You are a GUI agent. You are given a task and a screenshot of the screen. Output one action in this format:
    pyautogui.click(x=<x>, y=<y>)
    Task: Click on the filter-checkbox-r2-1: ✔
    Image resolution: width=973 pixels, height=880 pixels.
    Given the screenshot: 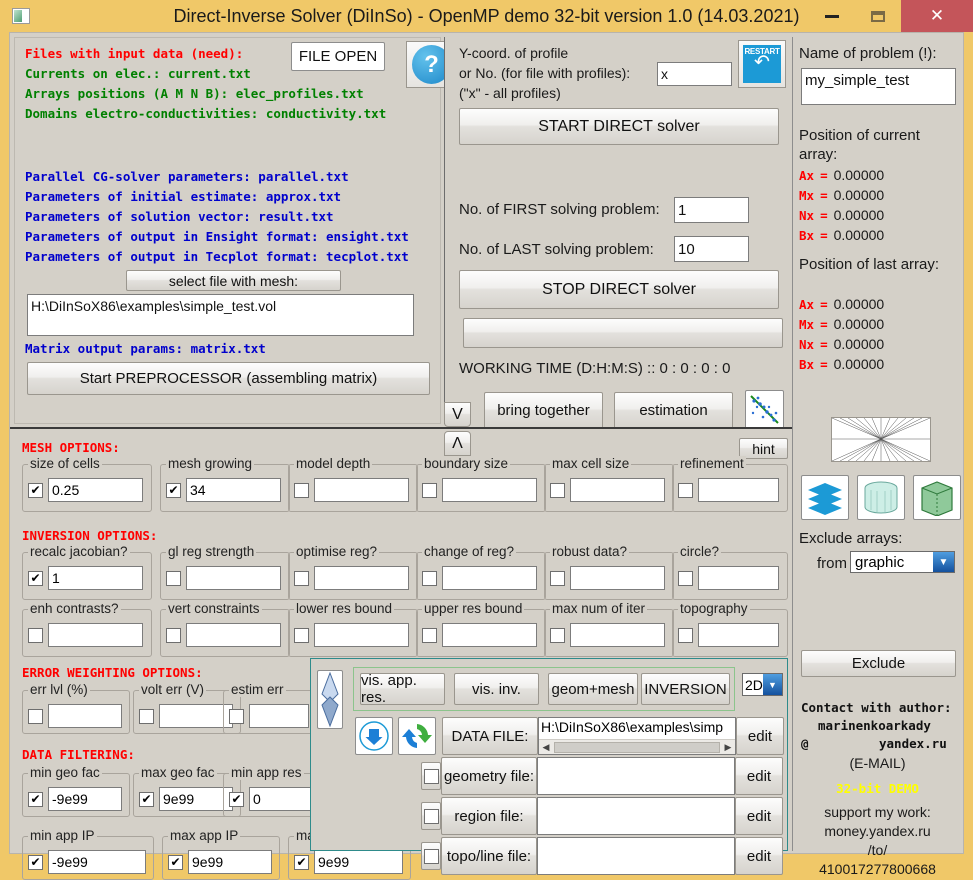 What is the action you would take?
    pyautogui.click(x=175, y=862)
    